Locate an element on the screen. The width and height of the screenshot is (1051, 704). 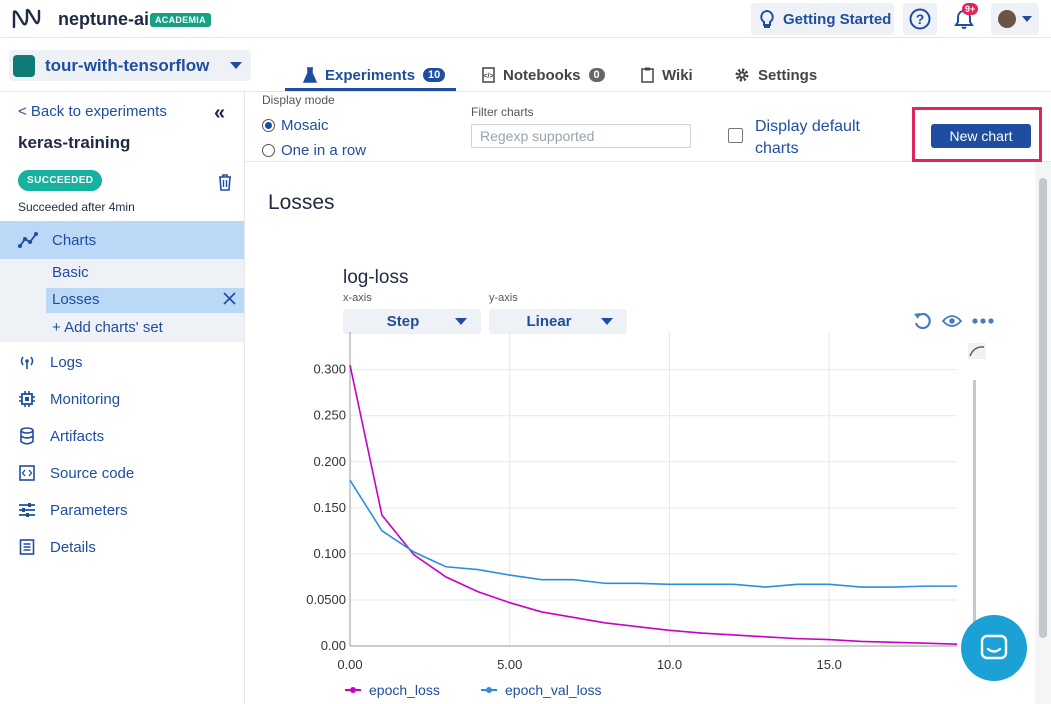
chart-scrollbar is located at coordinates (974, 515).